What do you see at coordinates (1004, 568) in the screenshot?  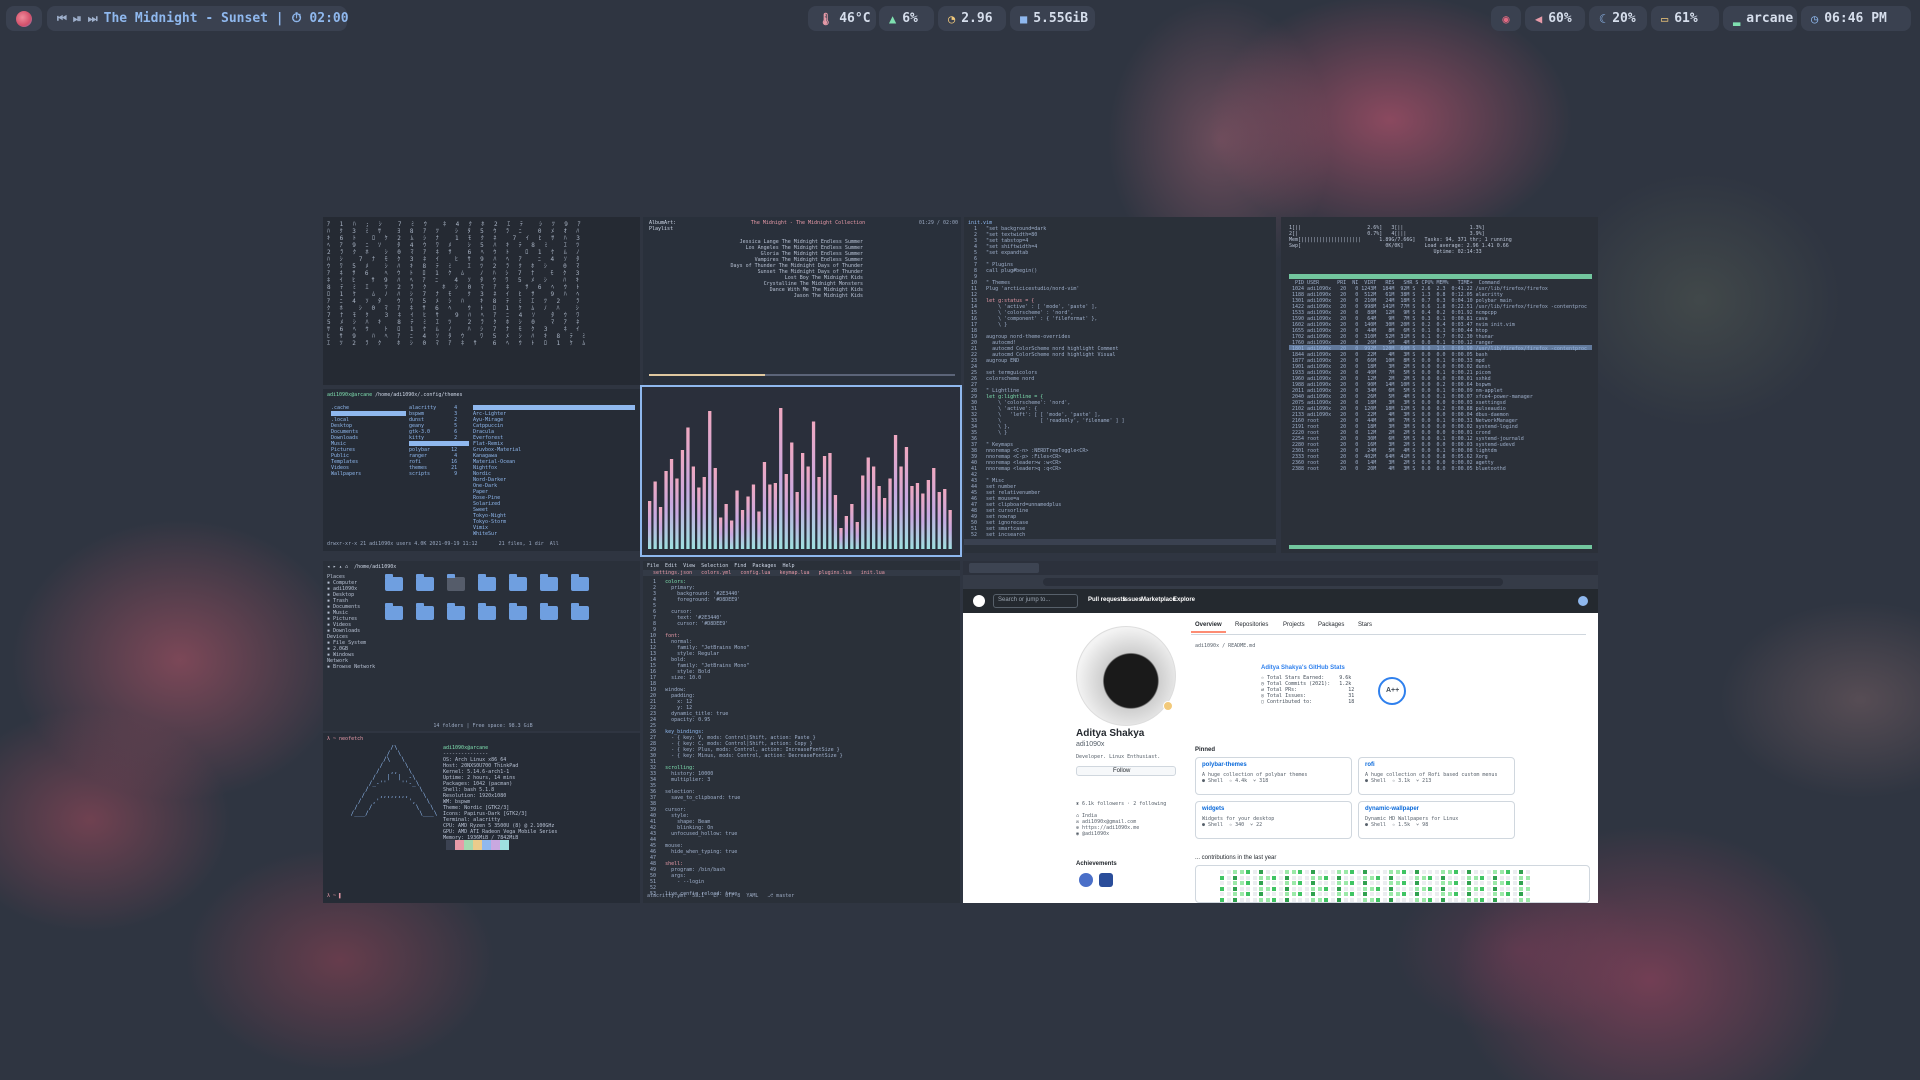 I see `browser-tab` at bounding box center [1004, 568].